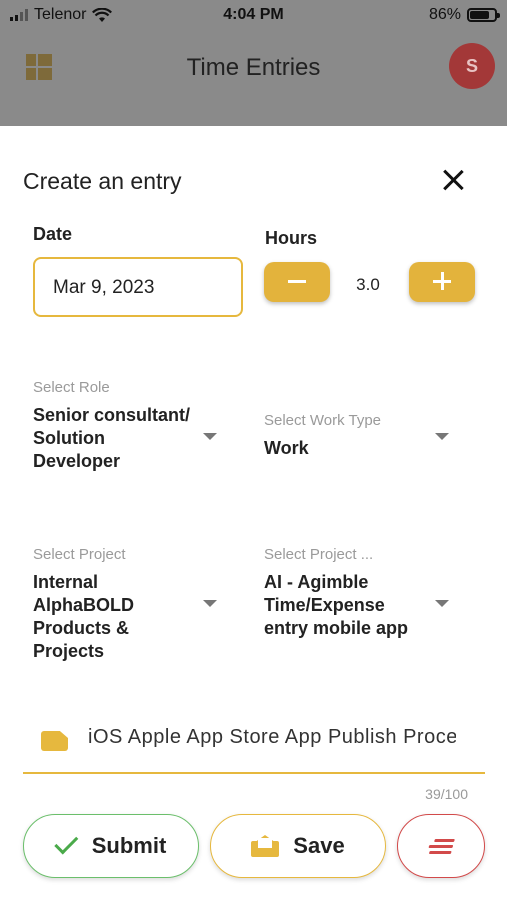 The height and width of the screenshot is (900, 507). I want to click on app-bar: Time Entries S, so click(253, 68).